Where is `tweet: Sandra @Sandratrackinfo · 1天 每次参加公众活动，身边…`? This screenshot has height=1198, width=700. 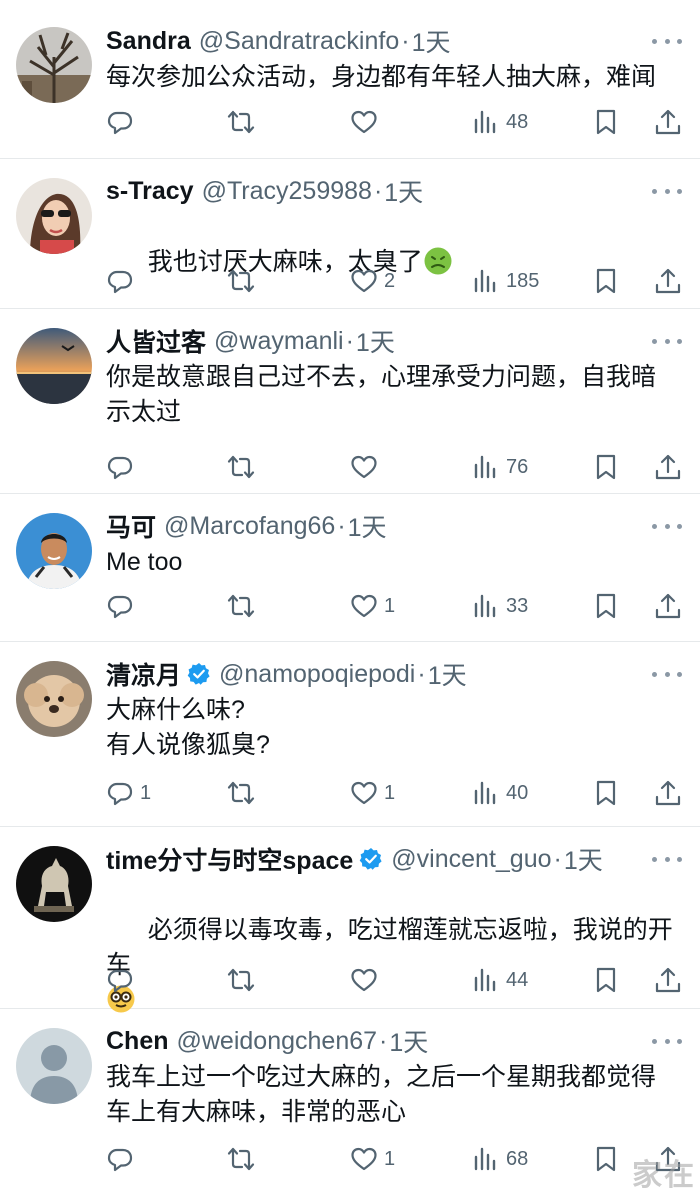 tweet: Sandra @Sandratrackinfo · 1天 每次参加公众活动，身边… is located at coordinates (350, 79).